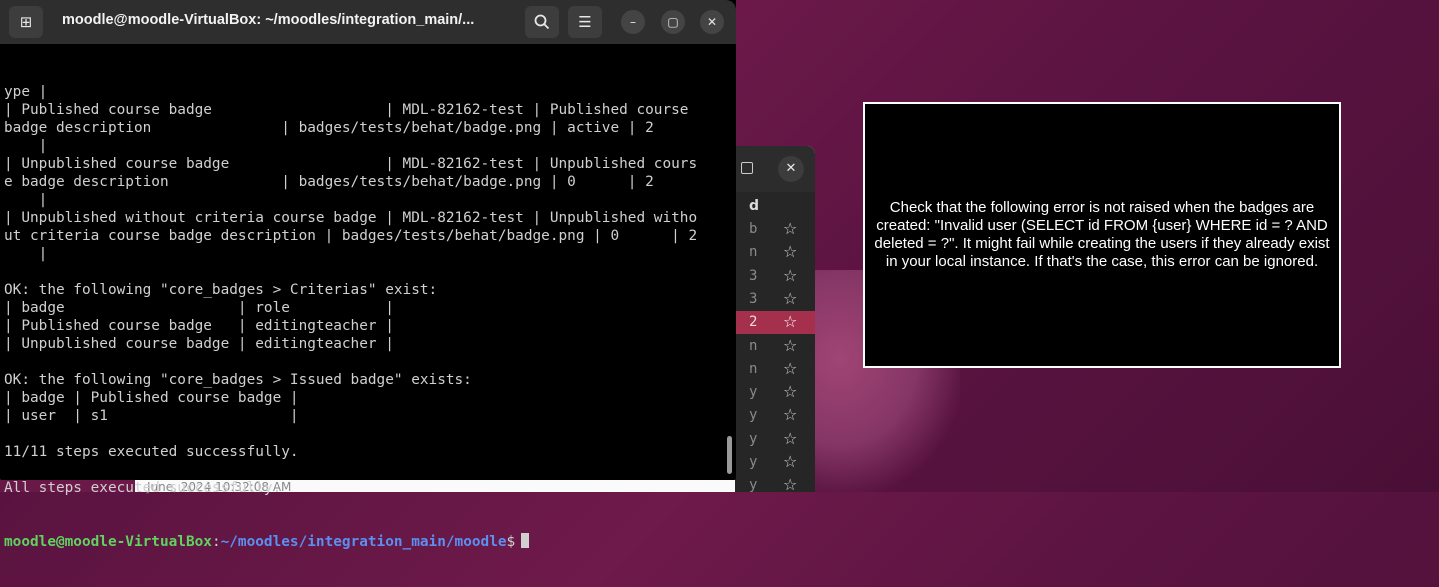 Image resolution: width=1439 pixels, height=587 pixels. Describe the element at coordinates (26, 92) in the screenshot. I see `terminal-line: ype |` at that location.